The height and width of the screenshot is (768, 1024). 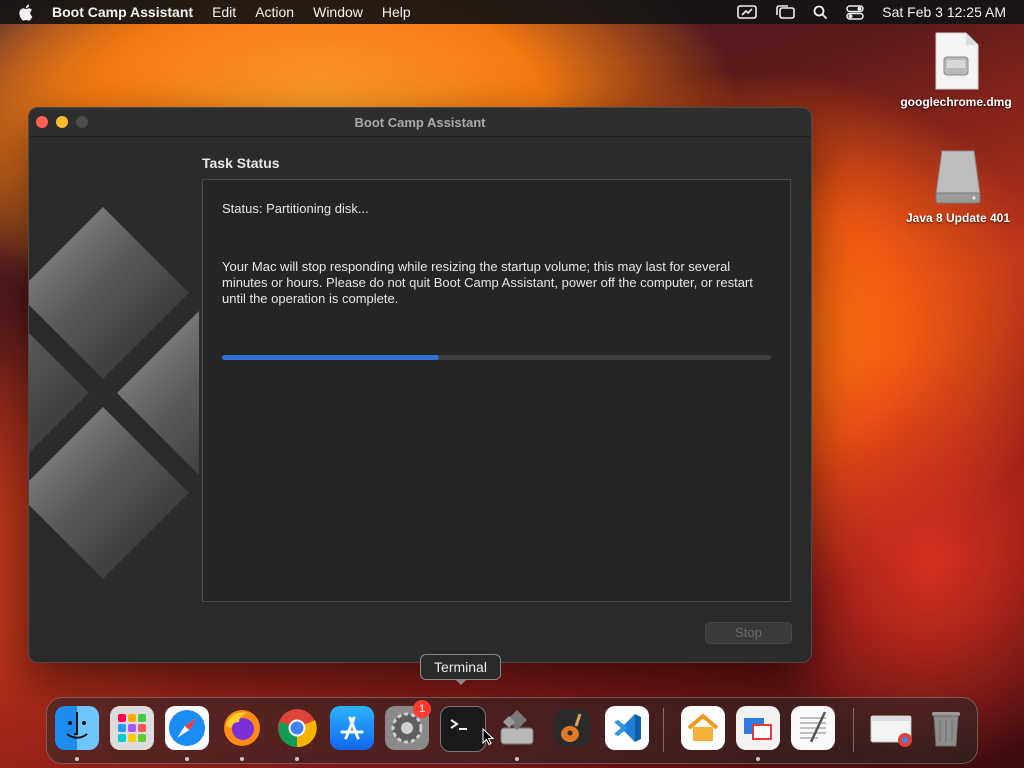 What do you see at coordinates (958, 218) in the screenshot?
I see `desktop-item-label: Java 8 Update 401` at bounding box center [958, 218].